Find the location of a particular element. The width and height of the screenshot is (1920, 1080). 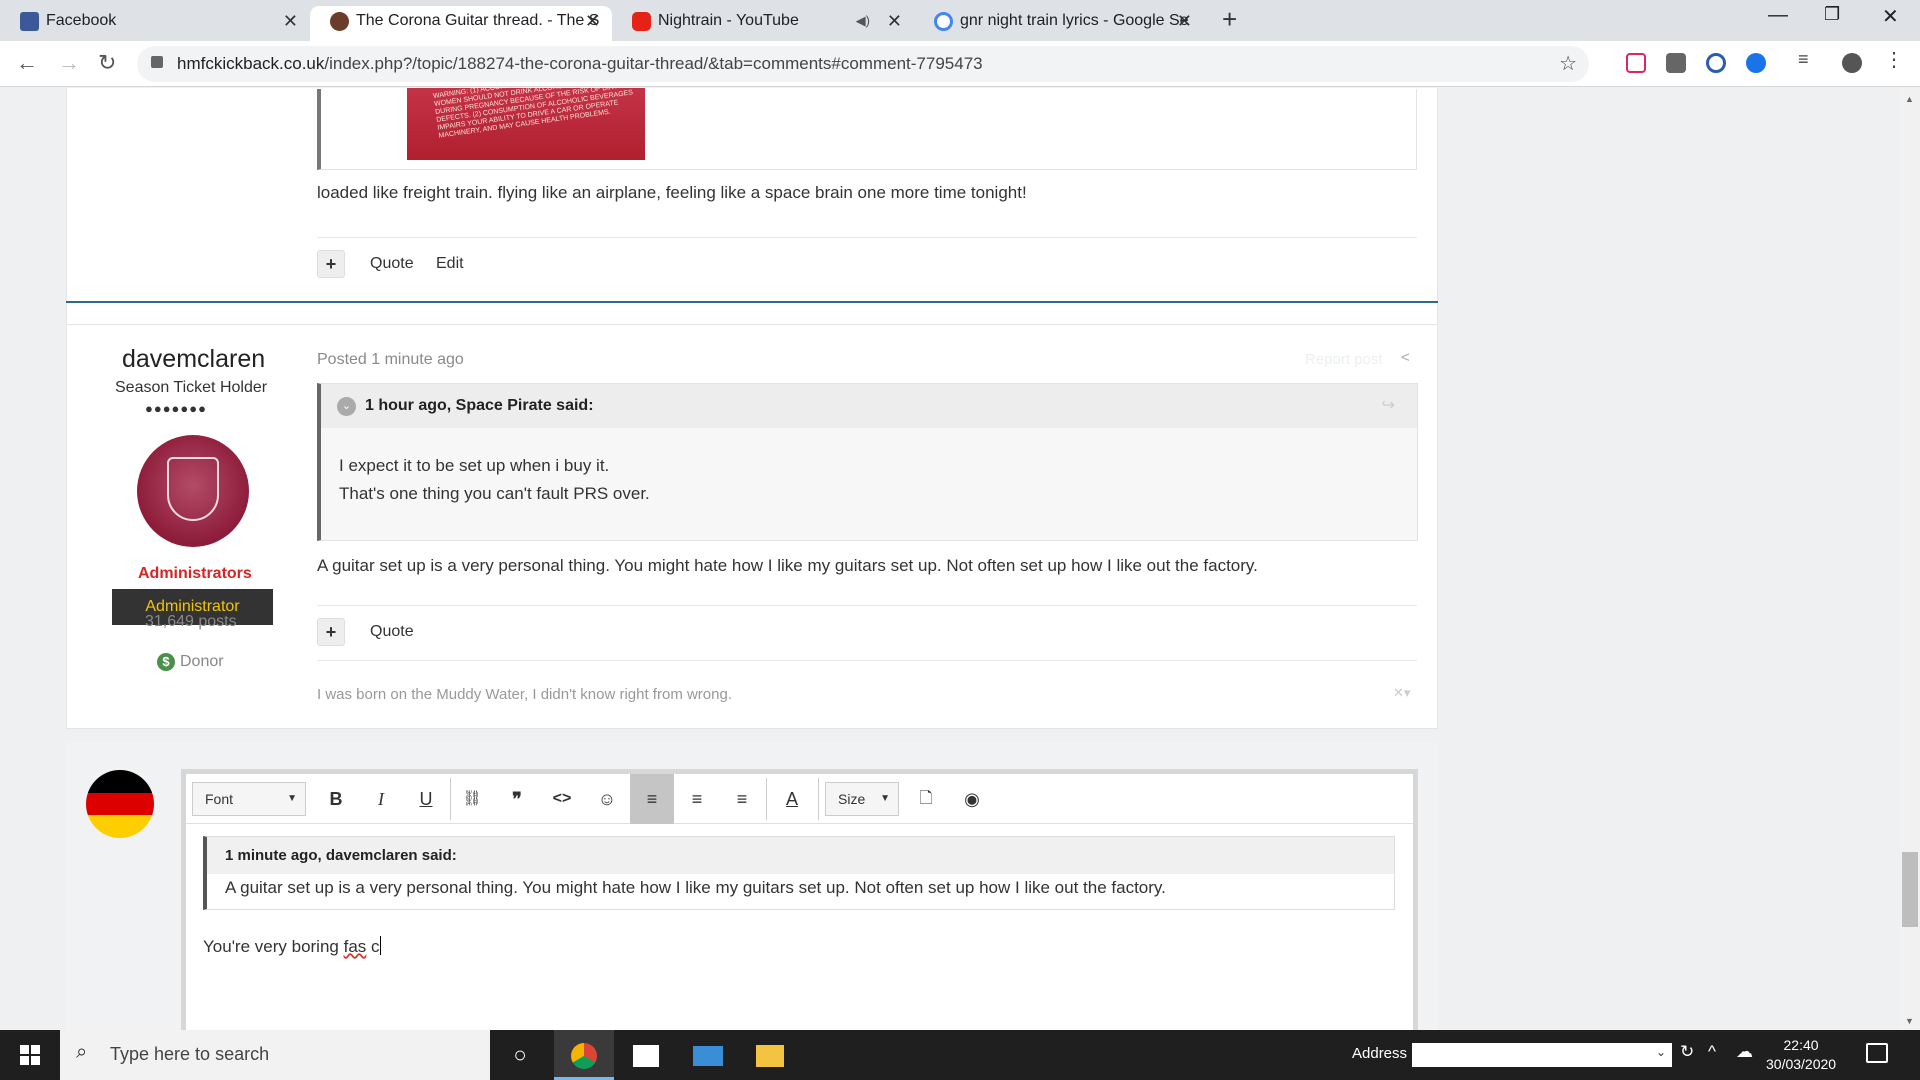

tab-title: The Corona Guitar thread. - The S is located at coordinates (478, 20).